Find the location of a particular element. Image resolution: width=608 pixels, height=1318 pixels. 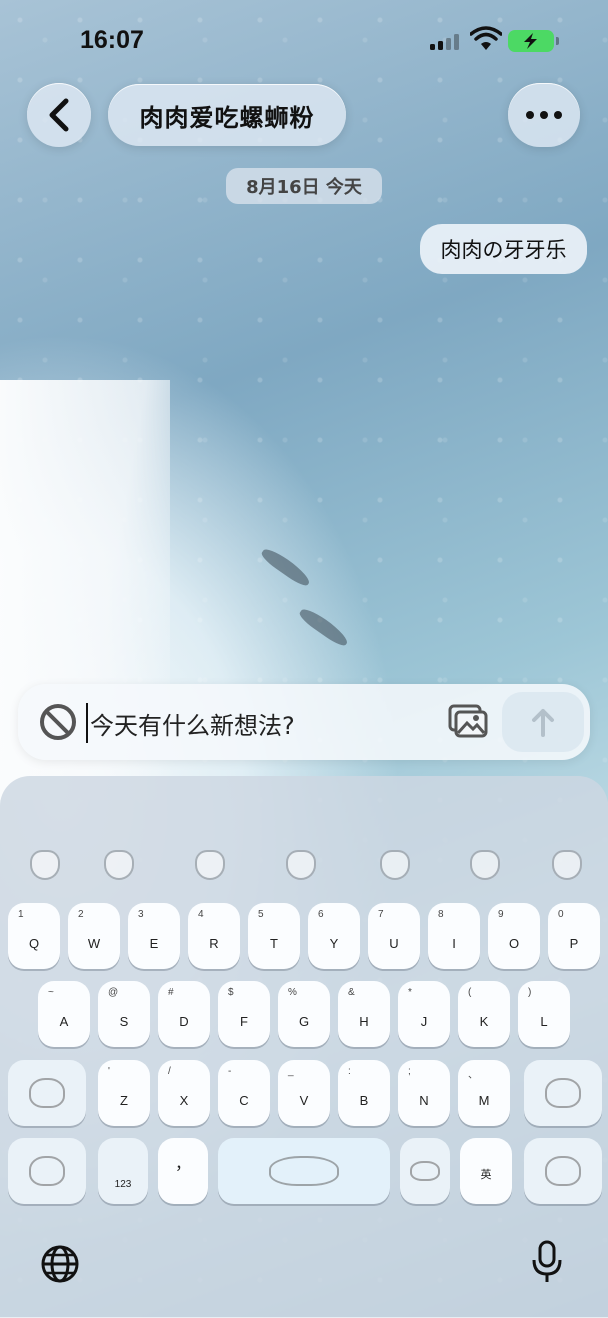

key-secondary-label: ( is located at coordinates (470, 992).